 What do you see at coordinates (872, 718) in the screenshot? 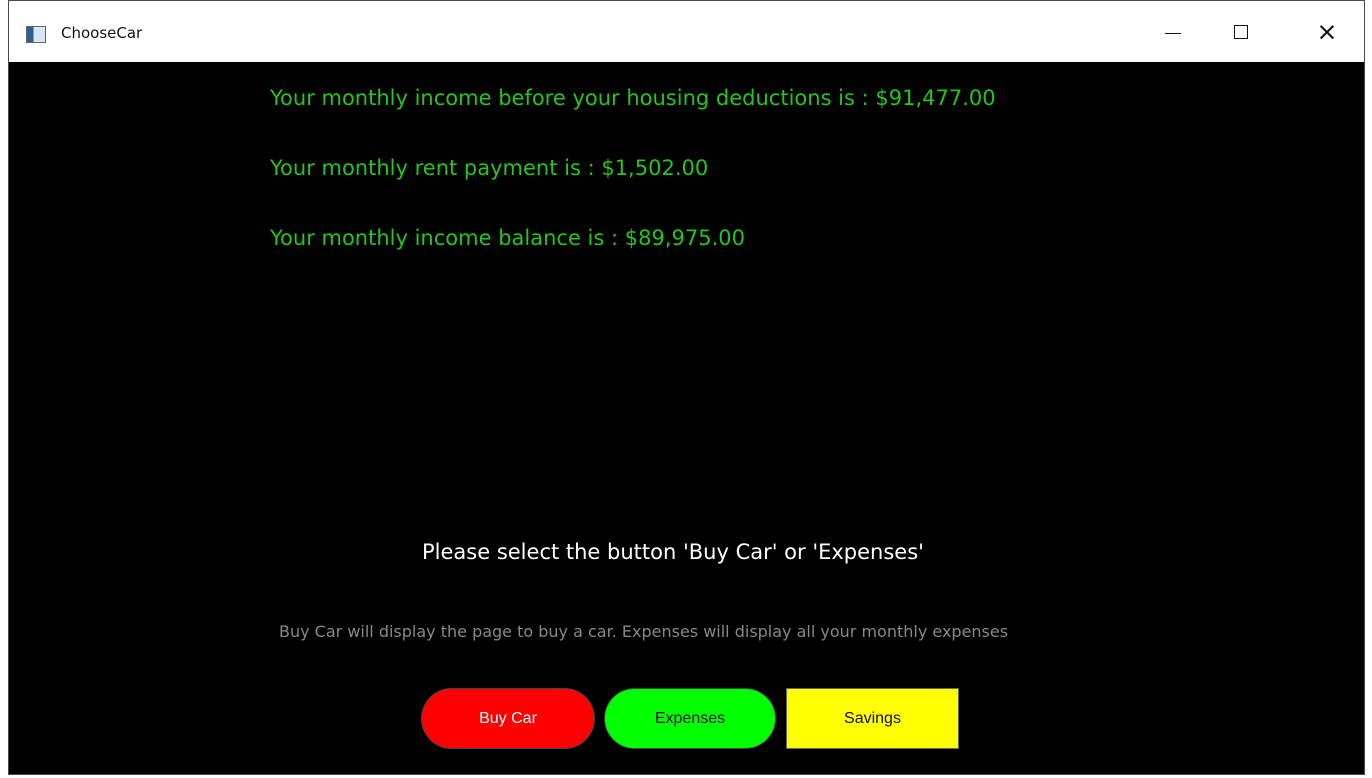
I see `savings-button: Savings` at bounding box center [872, 718].